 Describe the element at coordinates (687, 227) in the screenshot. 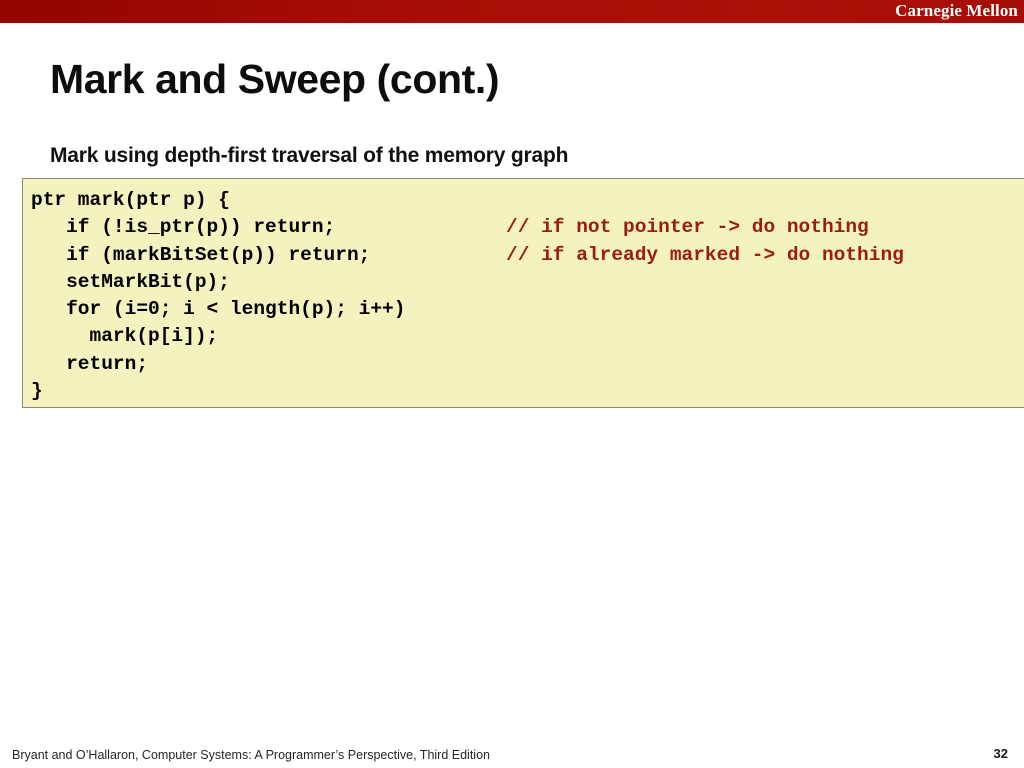

I see `code-line-comment: // if not pointer -> do nothing` at that location.